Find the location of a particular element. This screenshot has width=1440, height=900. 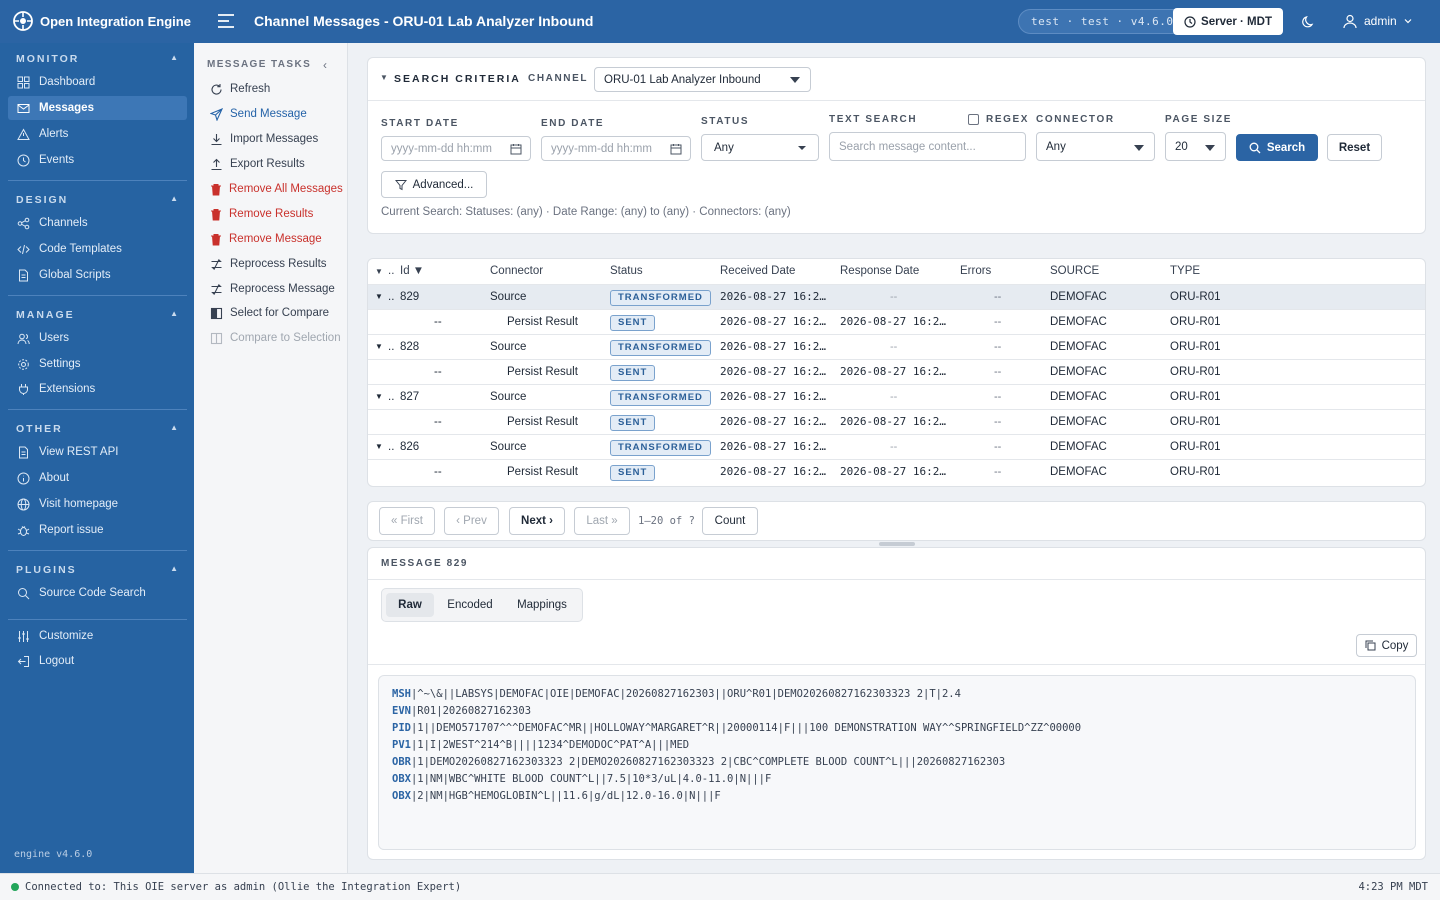

task-export-results: Export Results is located at coordinates (257, 164).